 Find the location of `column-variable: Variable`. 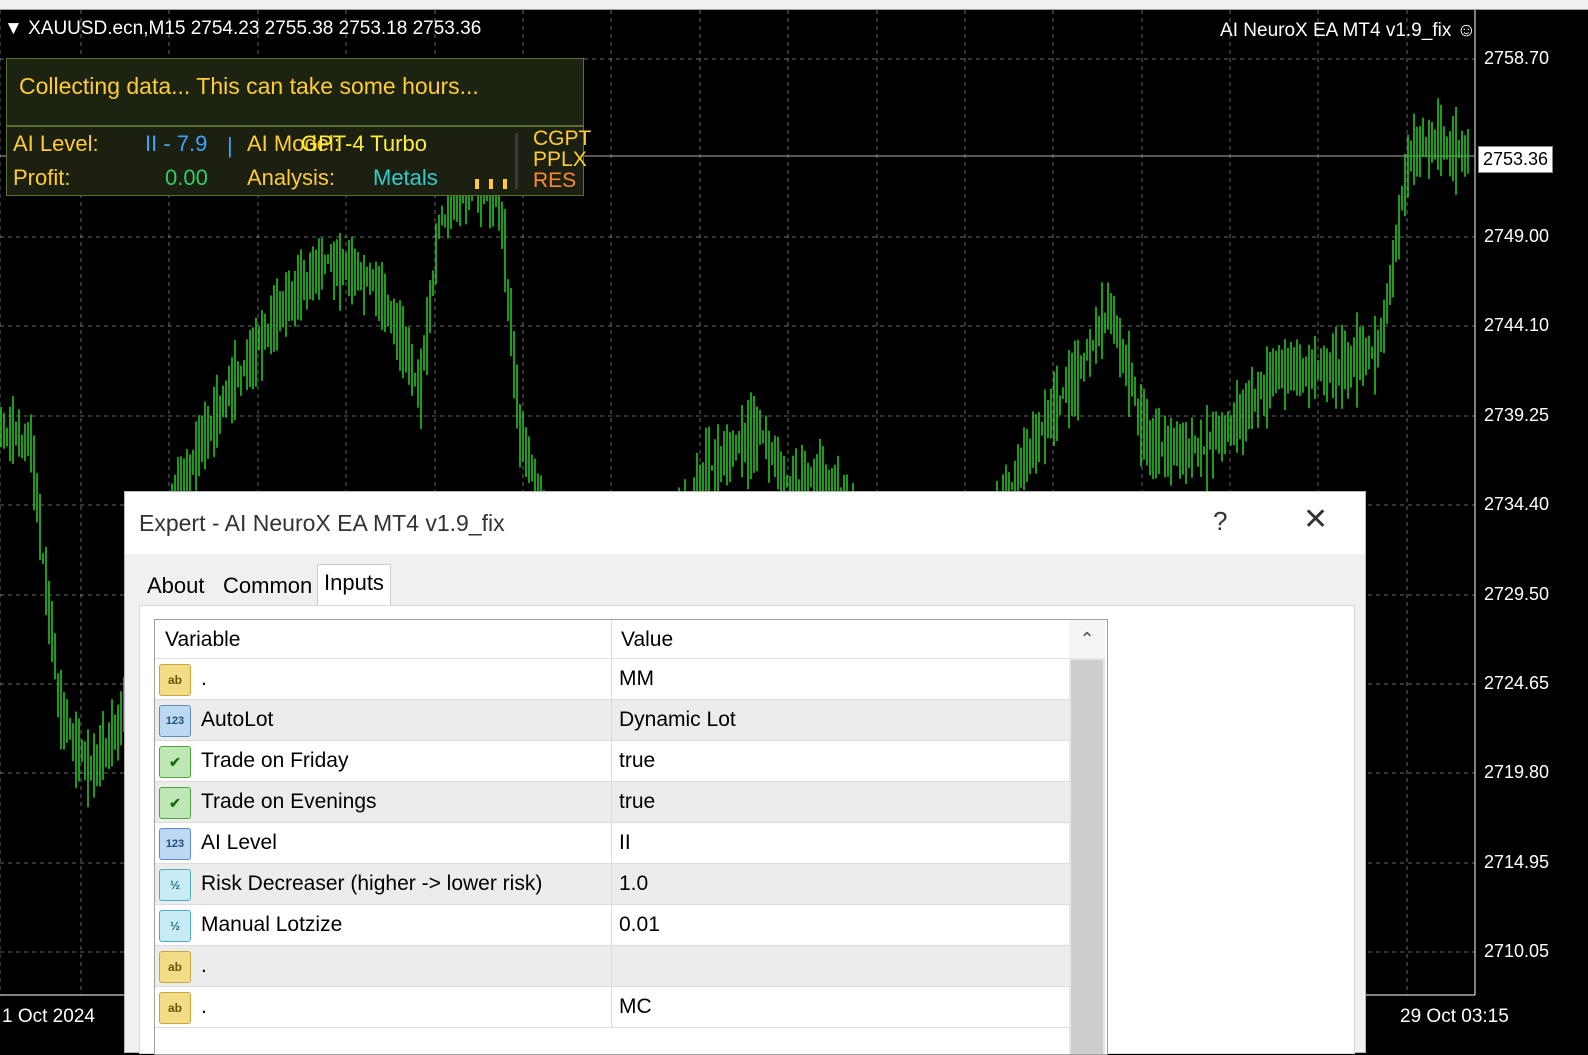

column-variable: Variable is located at coordinates (203, 640).